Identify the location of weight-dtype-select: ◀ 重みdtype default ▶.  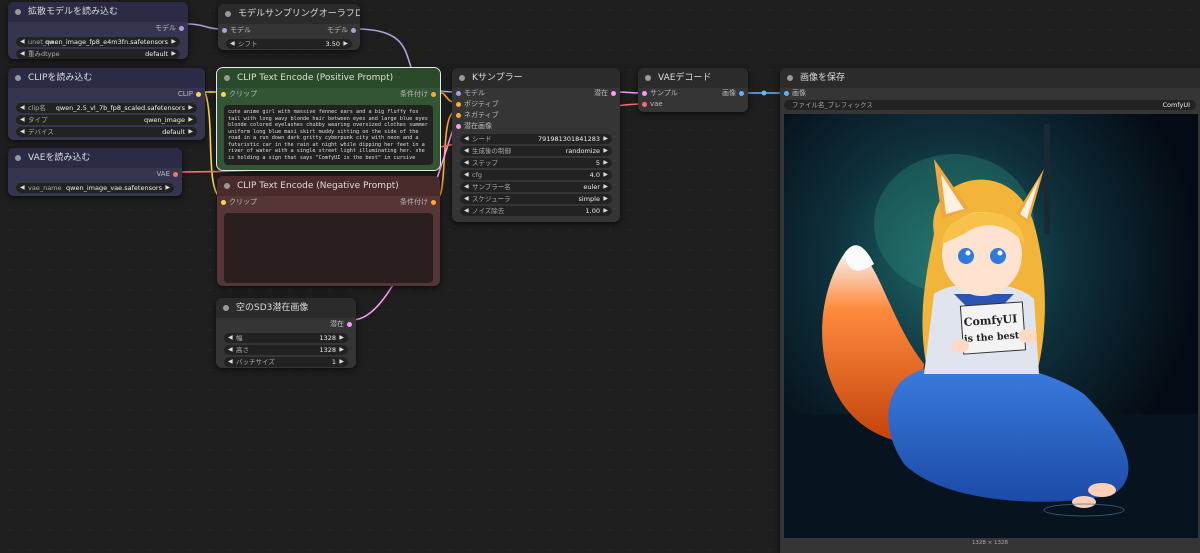
(98, 54).